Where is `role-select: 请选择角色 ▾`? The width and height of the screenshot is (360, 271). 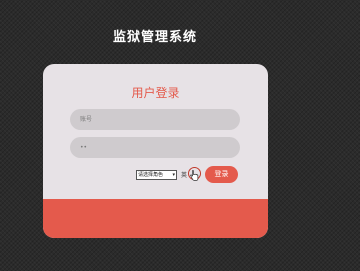 role-select: 请选择角色 ▾ is located at coordinates (156, 175).